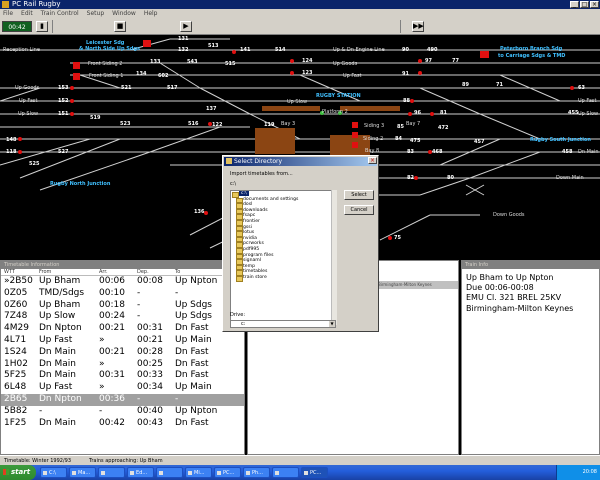  I want to click on signal-number: 525, so click(34, 164).